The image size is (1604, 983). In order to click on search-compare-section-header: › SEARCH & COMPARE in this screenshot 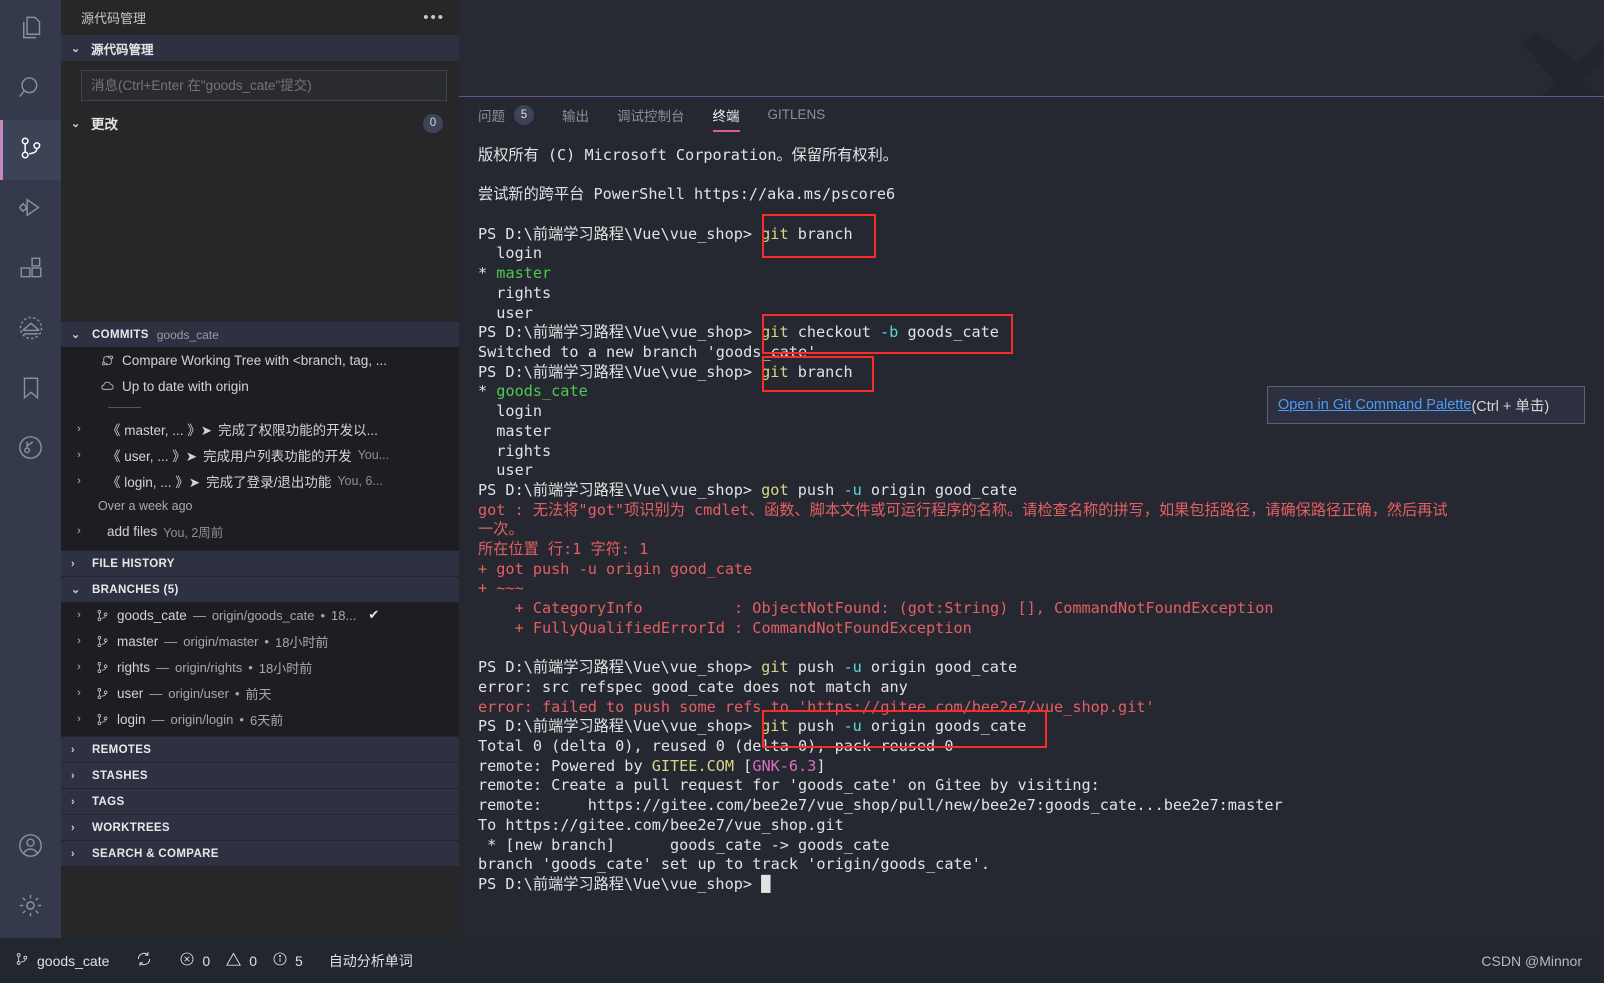, I will do `click(260, 853)`.